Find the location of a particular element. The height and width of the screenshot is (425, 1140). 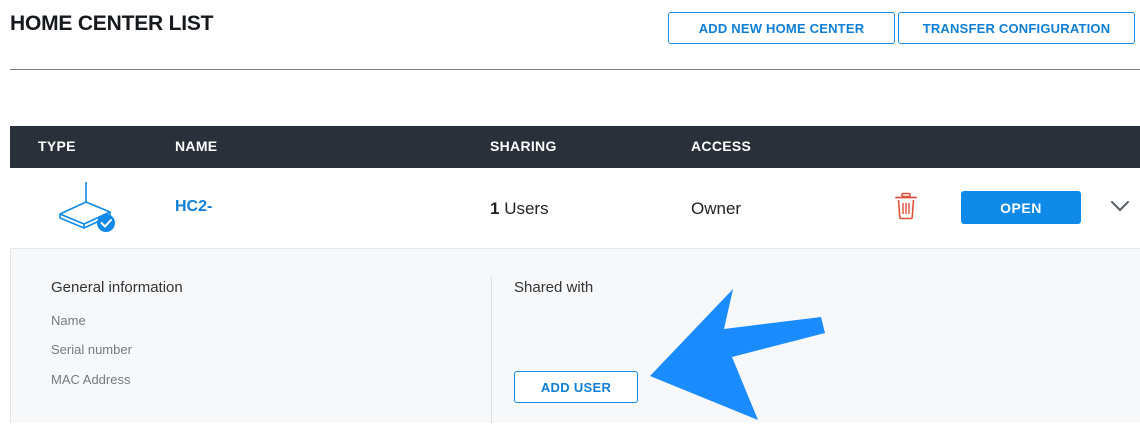

table-header: TYPE NAME SHARING ACCESS is located at coordinates (575, 147).